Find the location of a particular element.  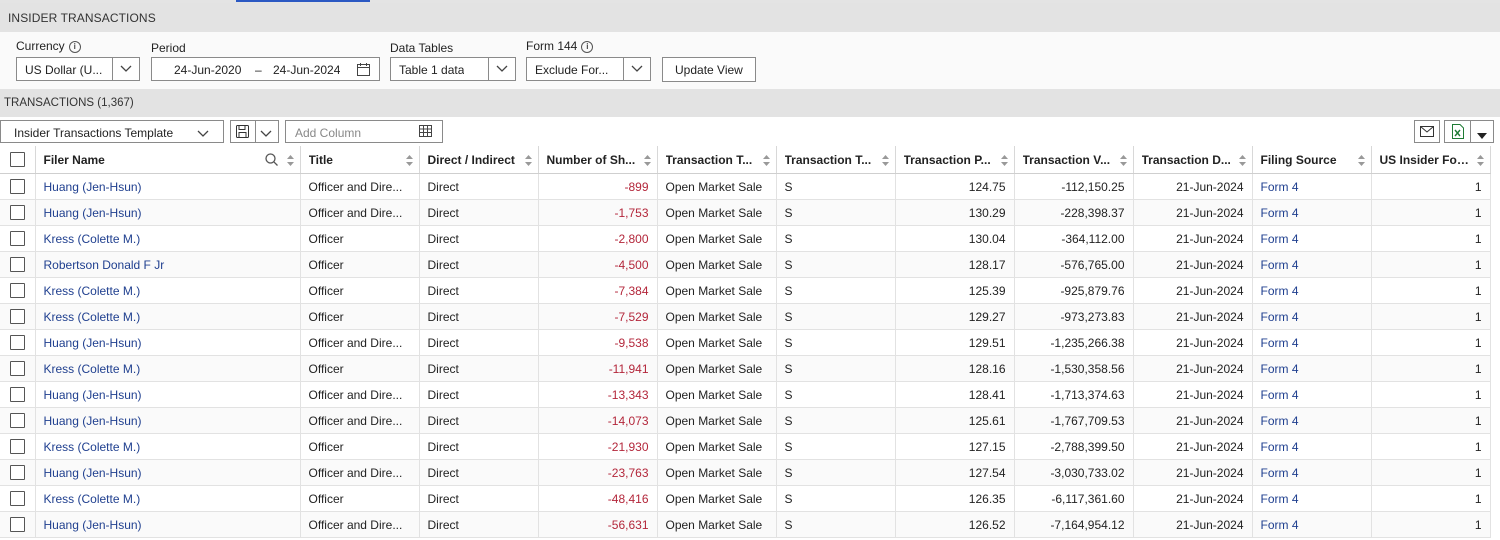

email-button is located at coordinates (1427, 131).